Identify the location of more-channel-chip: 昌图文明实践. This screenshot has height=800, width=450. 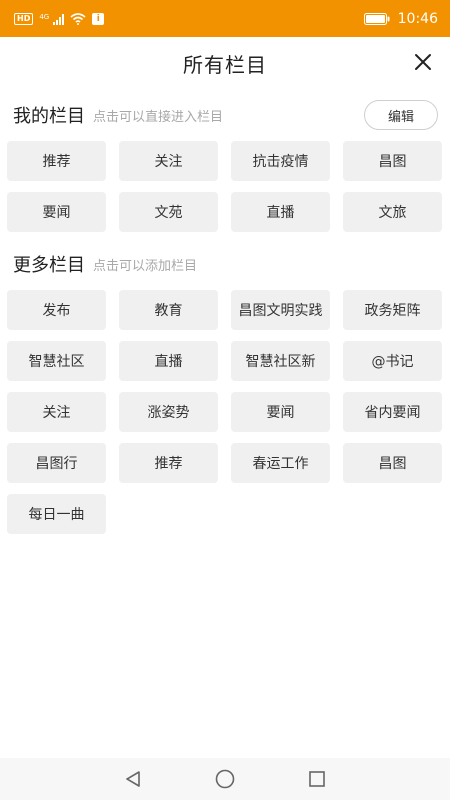
(280, 310).